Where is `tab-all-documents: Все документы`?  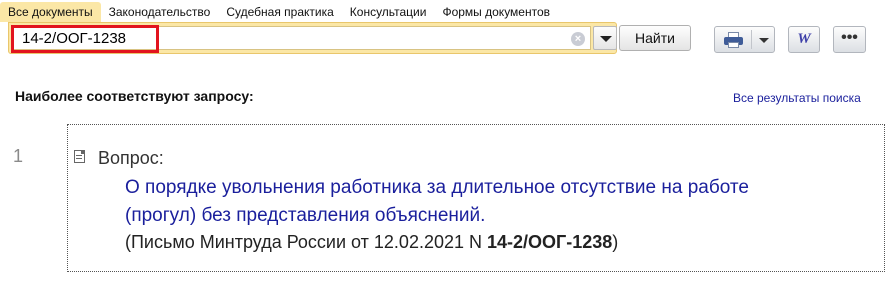
tab-all-documents: Все документы is located at coordinates (50, 12).